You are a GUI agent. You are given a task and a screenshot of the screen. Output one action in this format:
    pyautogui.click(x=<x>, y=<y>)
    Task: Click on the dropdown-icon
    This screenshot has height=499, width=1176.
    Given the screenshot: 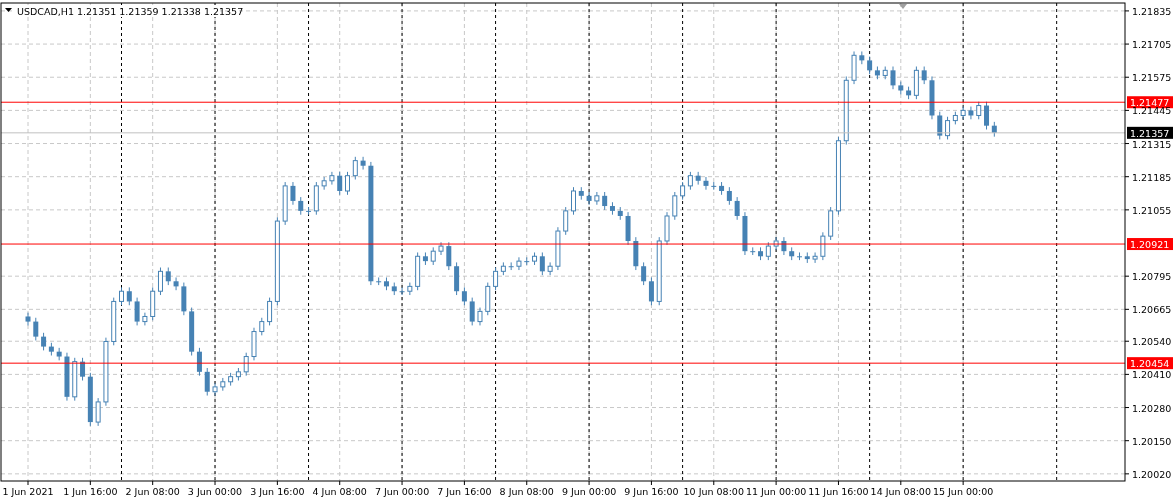 What is the action you would take?
    pyautogui.click(x=8, y=10)
    